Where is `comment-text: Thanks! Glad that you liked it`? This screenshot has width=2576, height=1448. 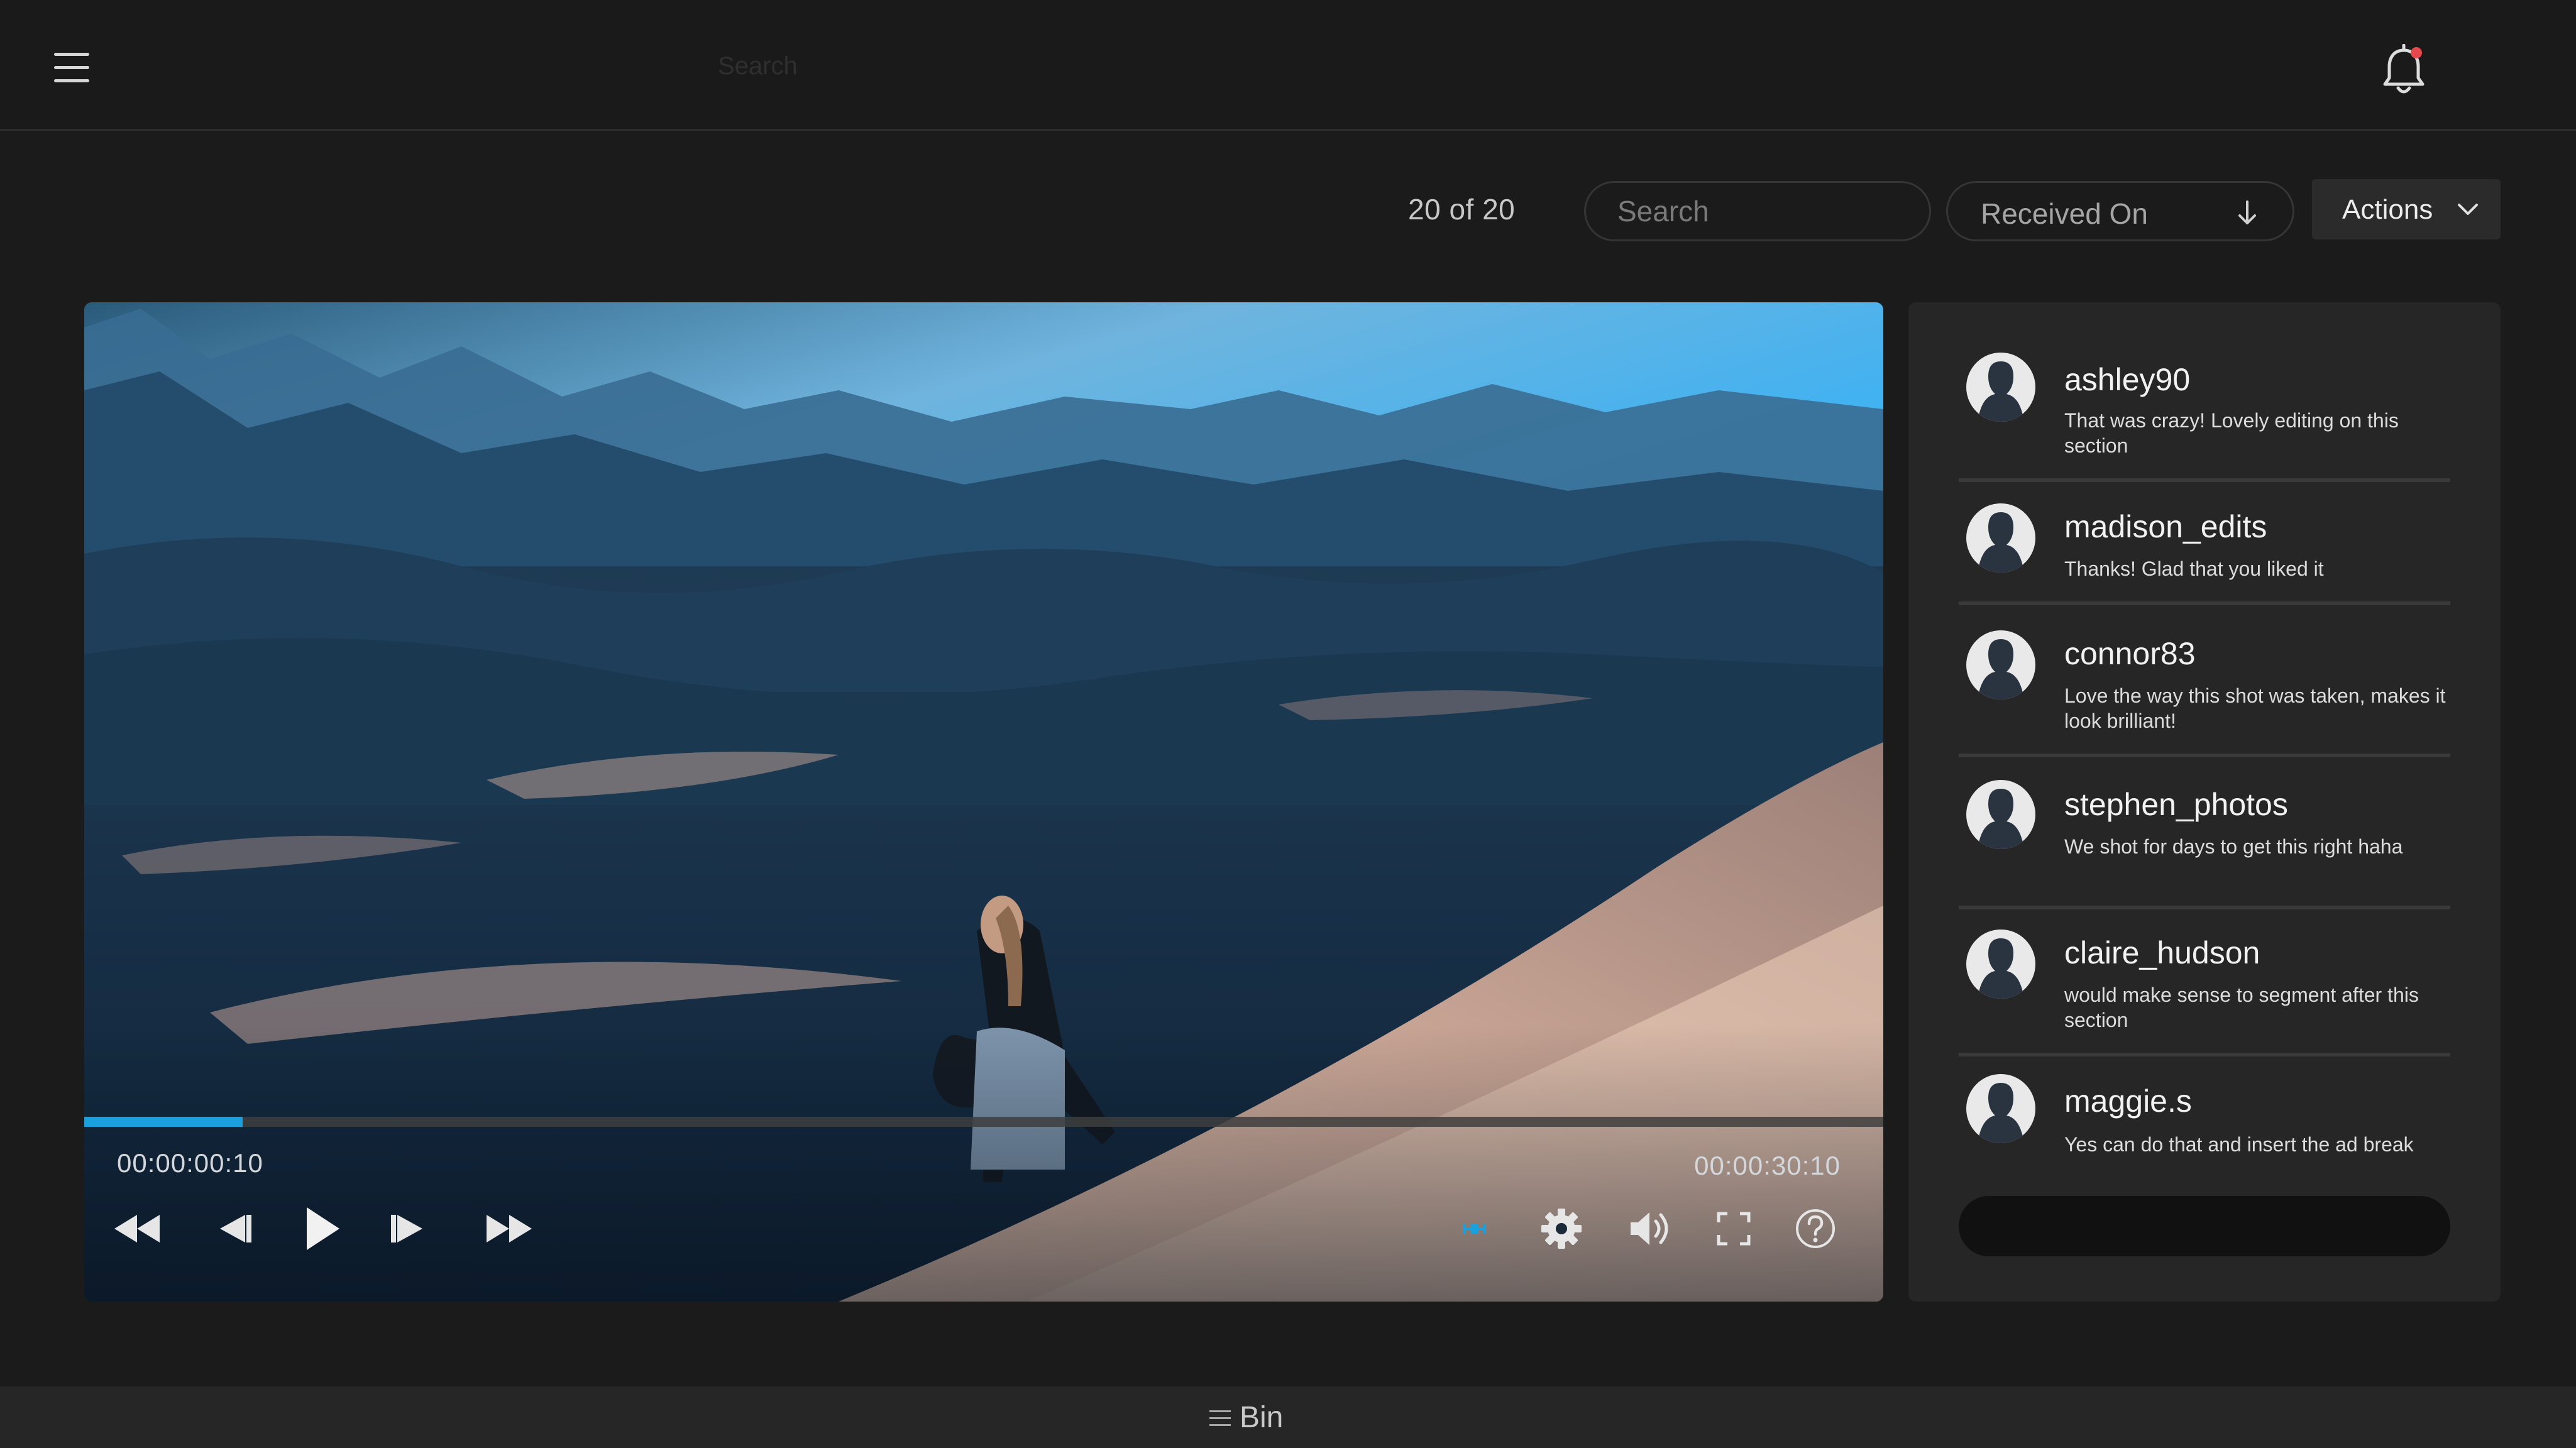
comment-text: Thanks! Glad that you liked it is located at coordinates (2194, 568).